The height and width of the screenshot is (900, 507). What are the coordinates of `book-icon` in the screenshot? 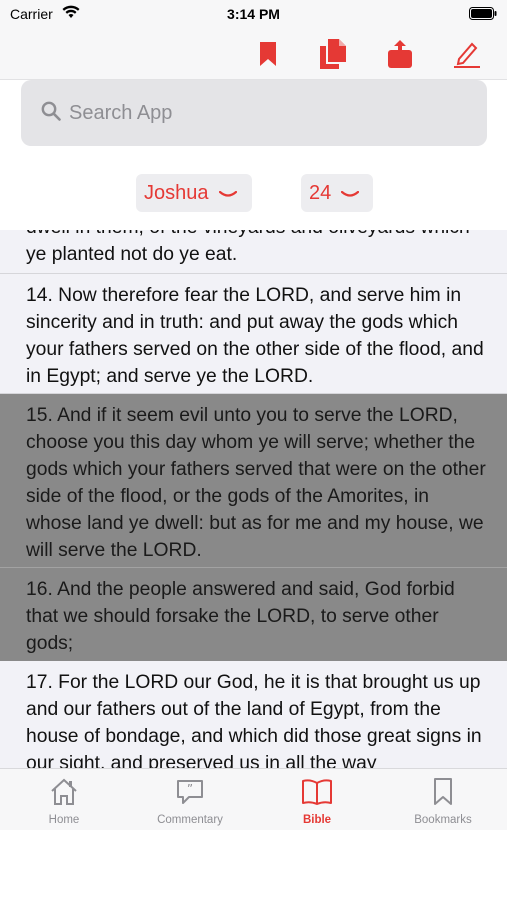 It's located at (317, 795).